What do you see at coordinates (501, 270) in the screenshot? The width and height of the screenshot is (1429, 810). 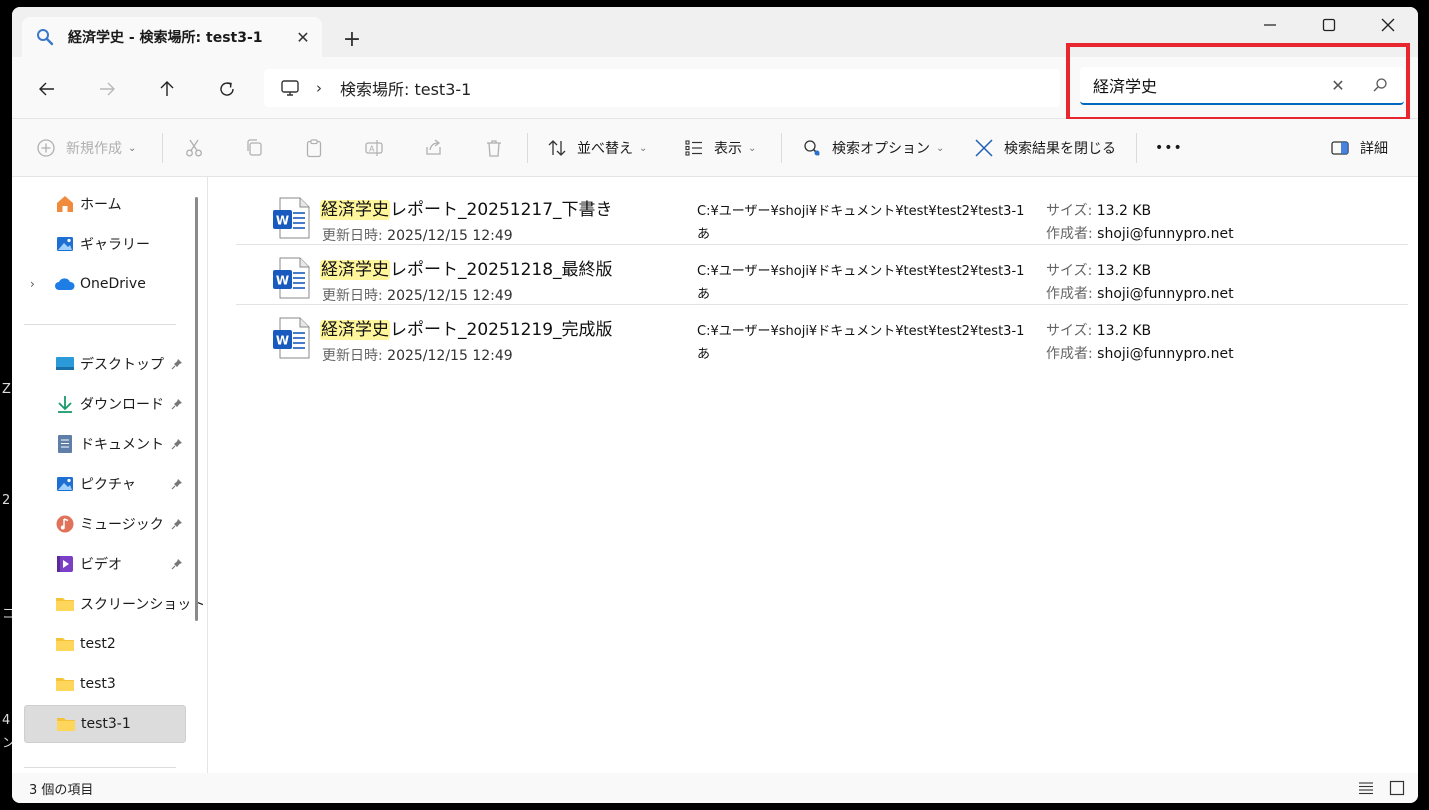 I see `file-name-rest: レポート_20251218_最終版` at bounding box center [501, 270].